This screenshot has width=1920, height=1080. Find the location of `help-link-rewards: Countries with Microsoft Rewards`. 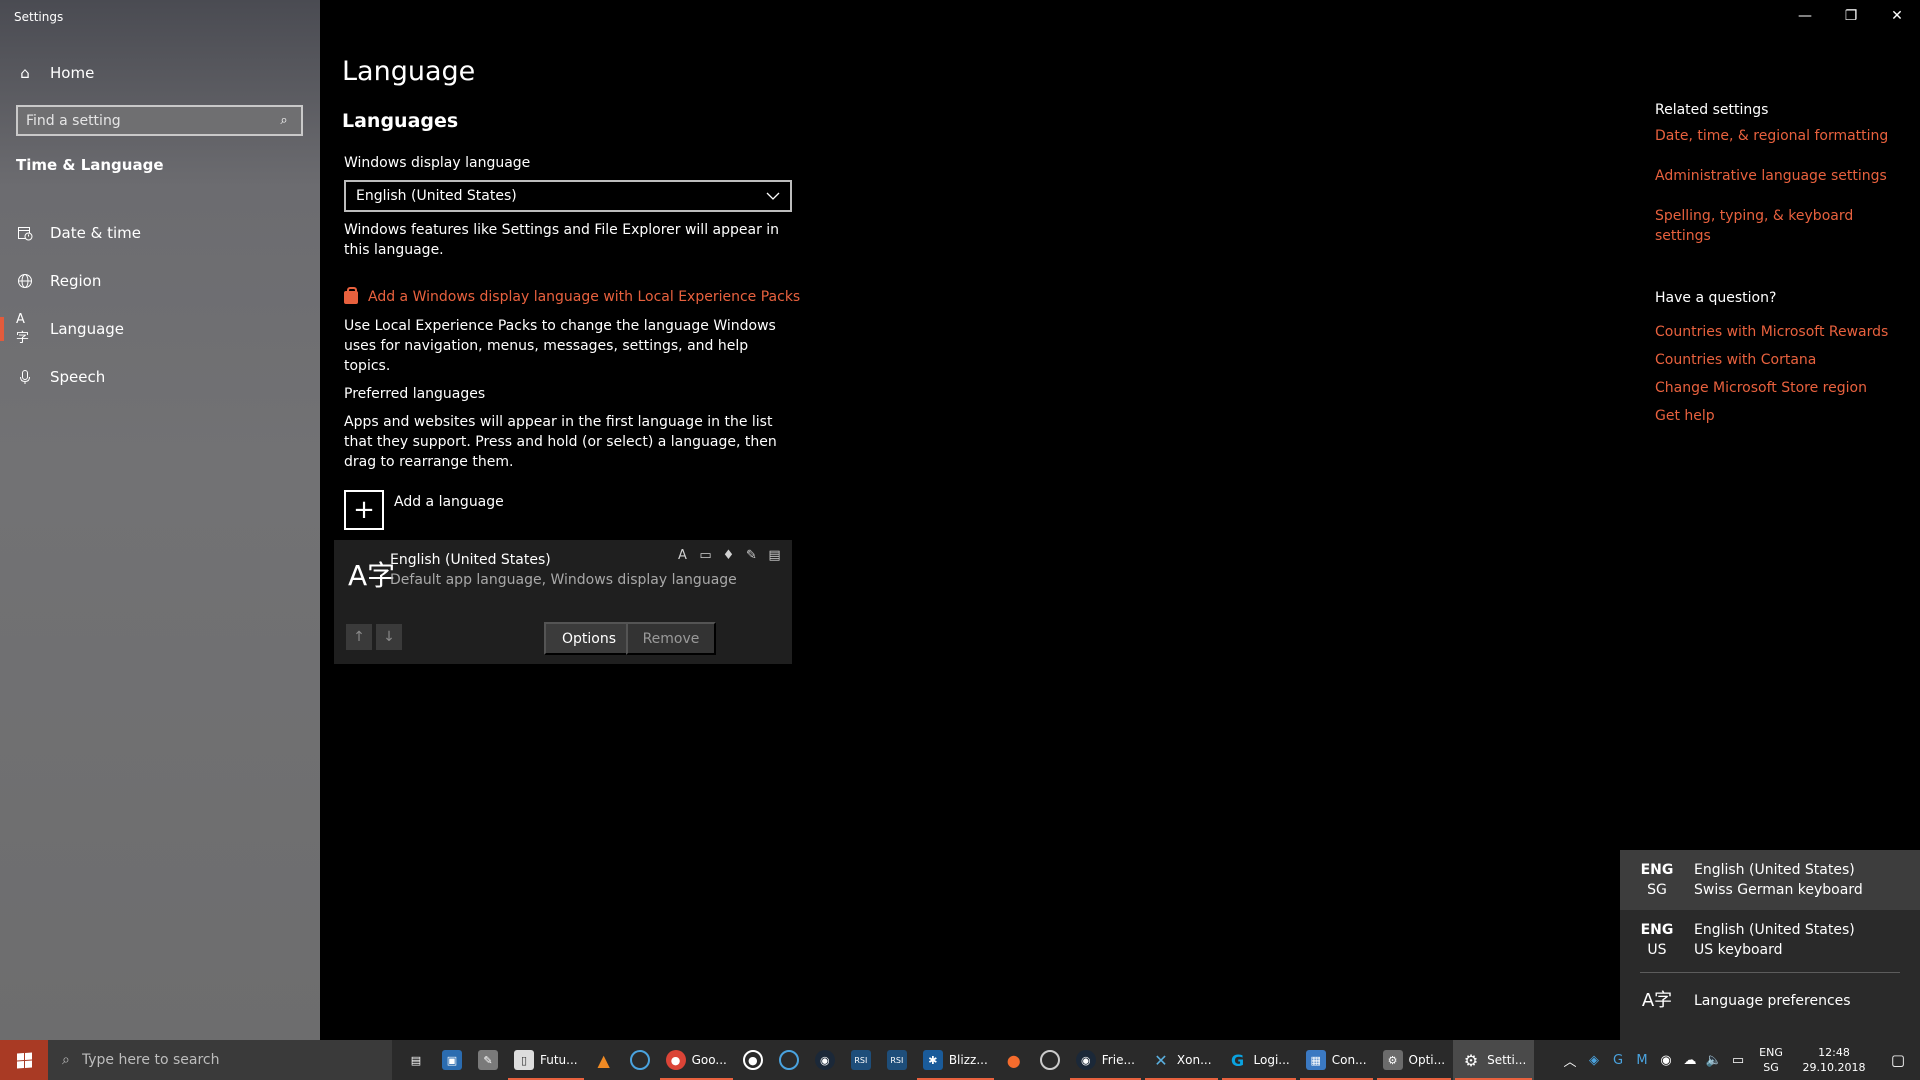

help-link-rewards: Countries with Microsoft Rewards is located at coordinates (1775, 332).